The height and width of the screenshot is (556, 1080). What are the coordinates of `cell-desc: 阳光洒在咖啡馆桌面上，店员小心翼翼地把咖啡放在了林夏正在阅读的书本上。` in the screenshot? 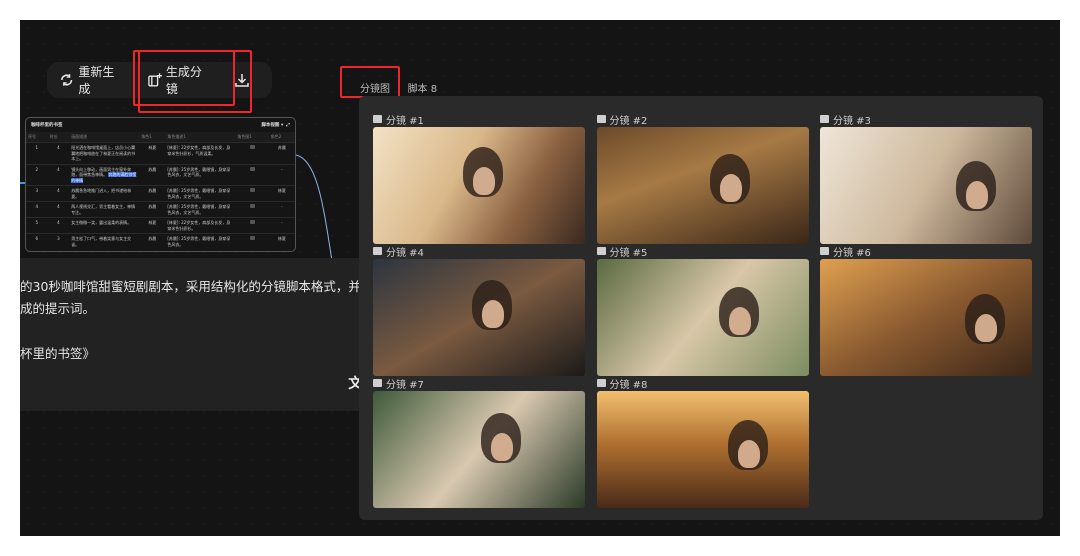 It's located at (104, 153).